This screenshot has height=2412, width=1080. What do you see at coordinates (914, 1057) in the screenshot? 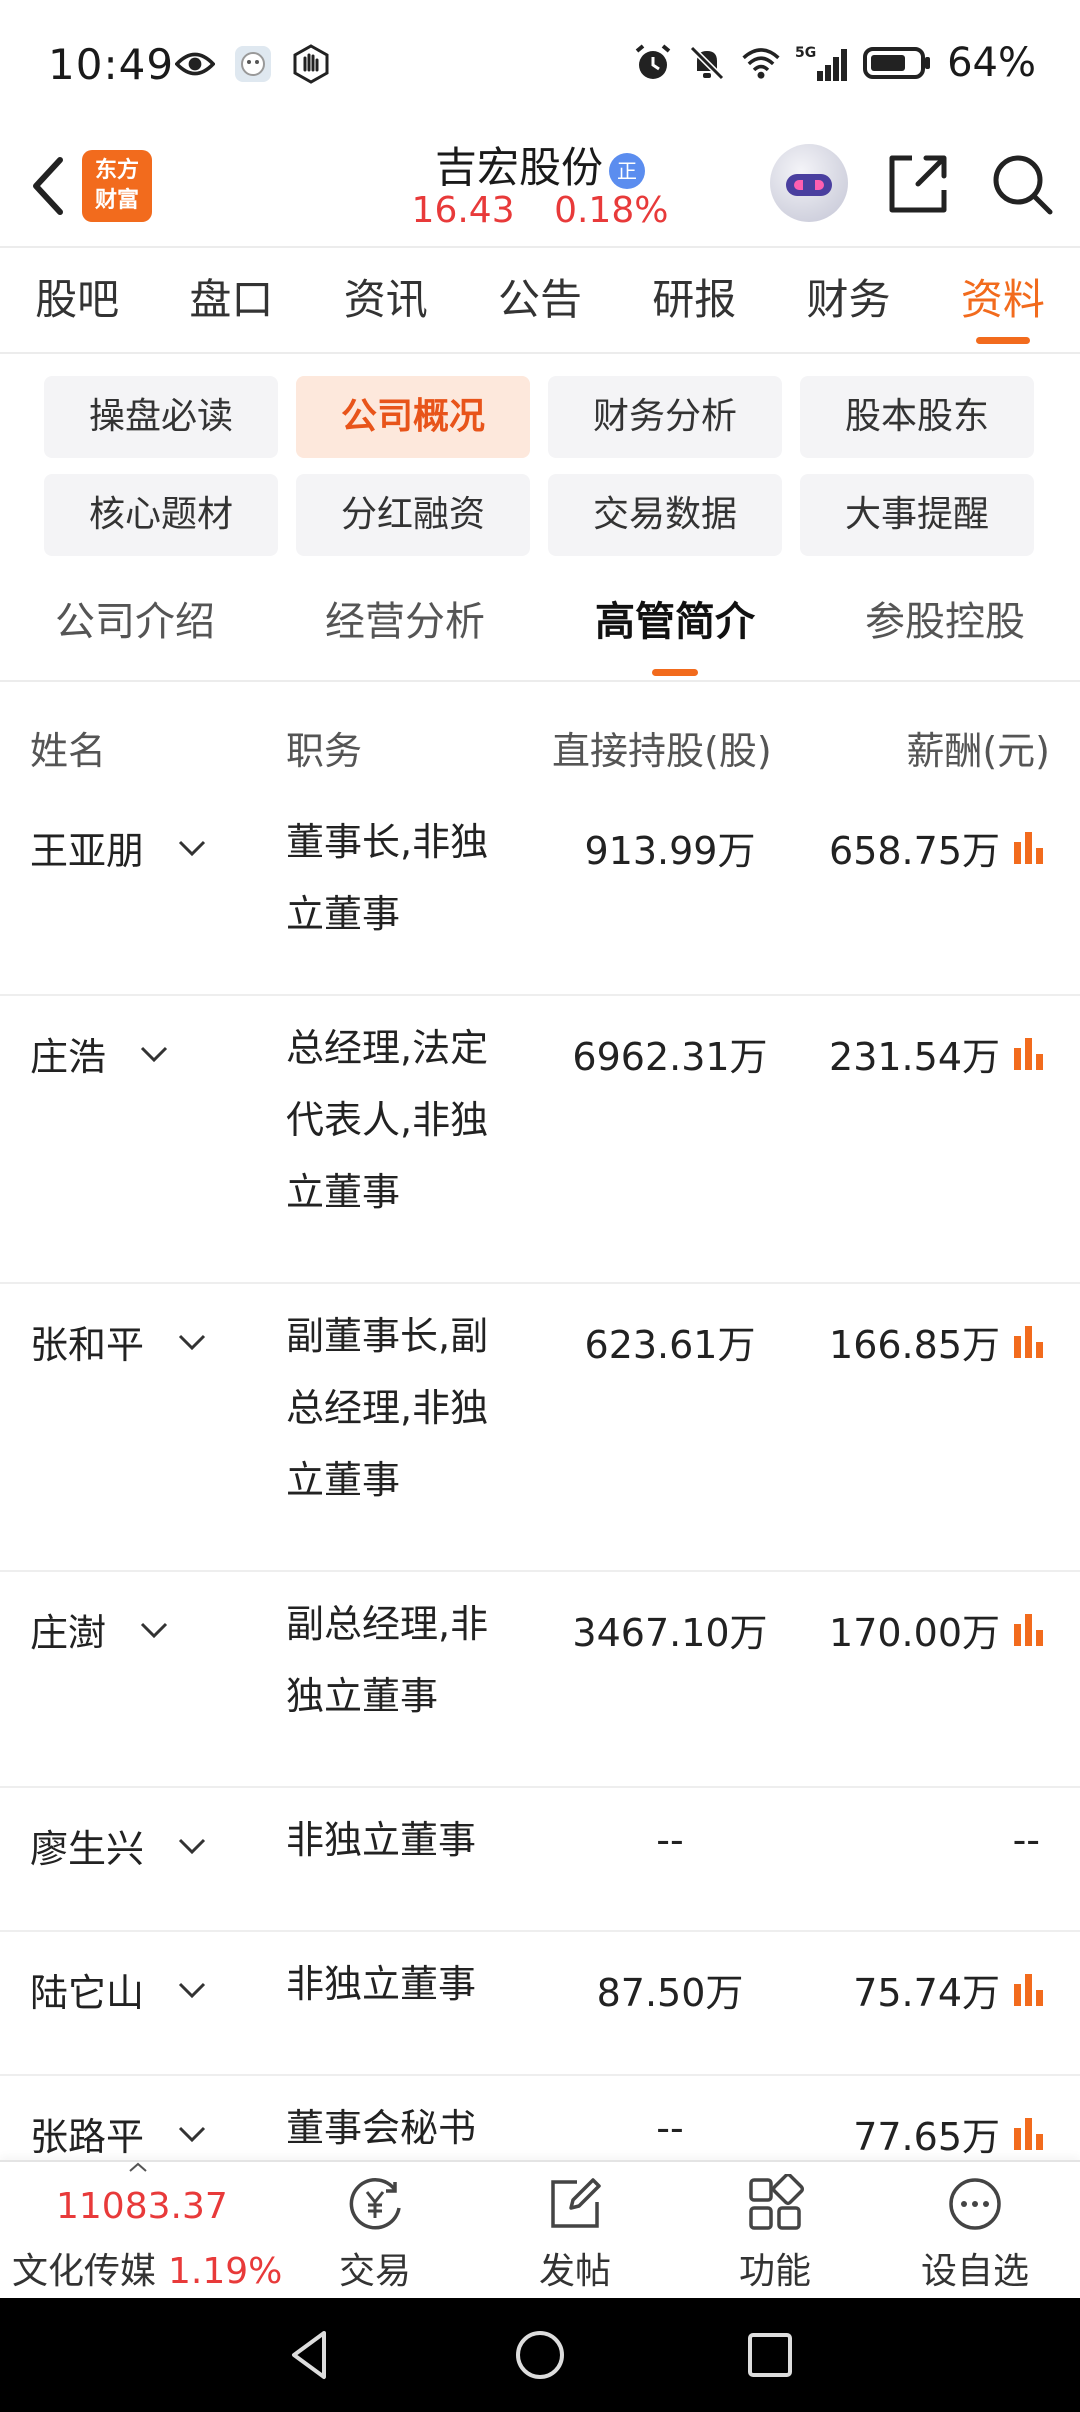
I see `executive-salary: 231.54万` at bounding box center [914, 1057].